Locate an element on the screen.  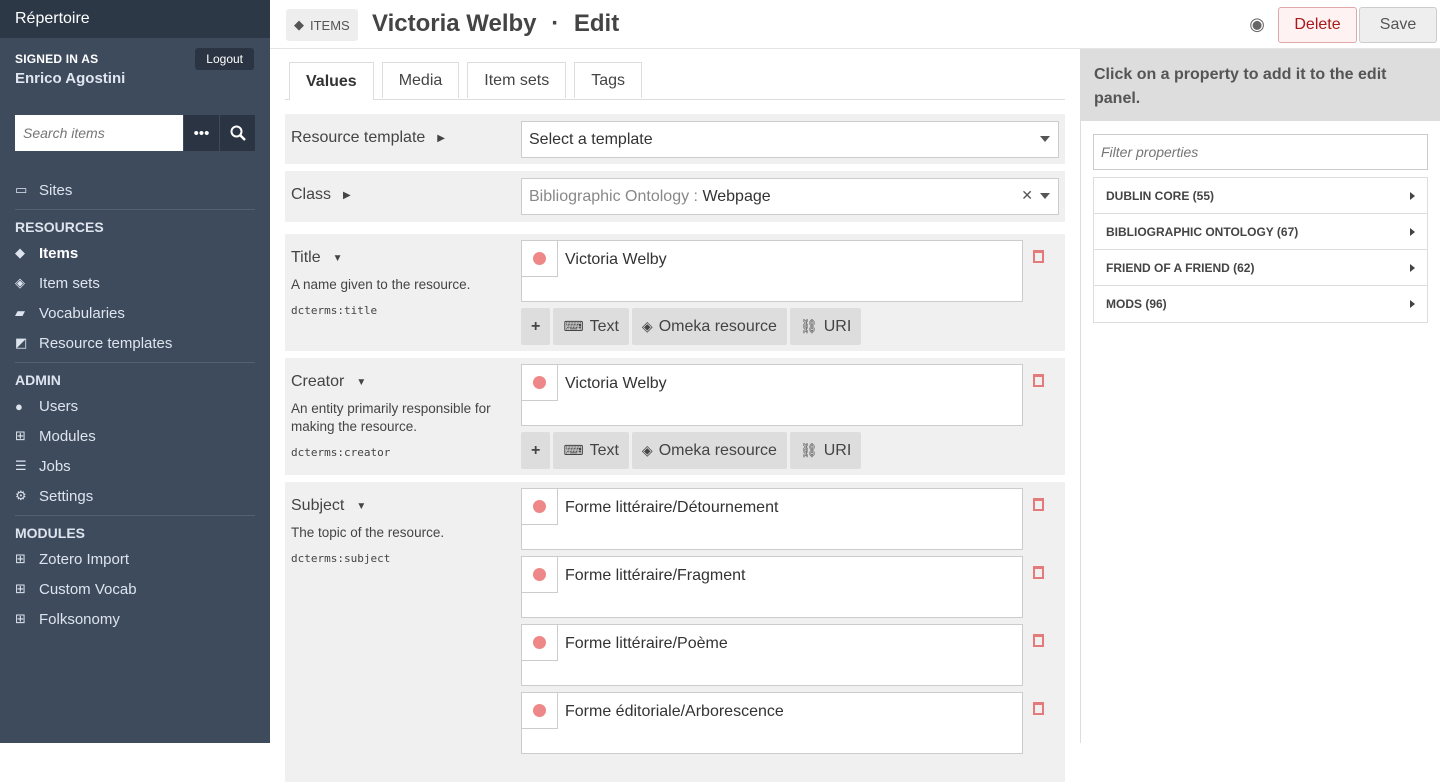
search-button is located at coordinates (237, 133).